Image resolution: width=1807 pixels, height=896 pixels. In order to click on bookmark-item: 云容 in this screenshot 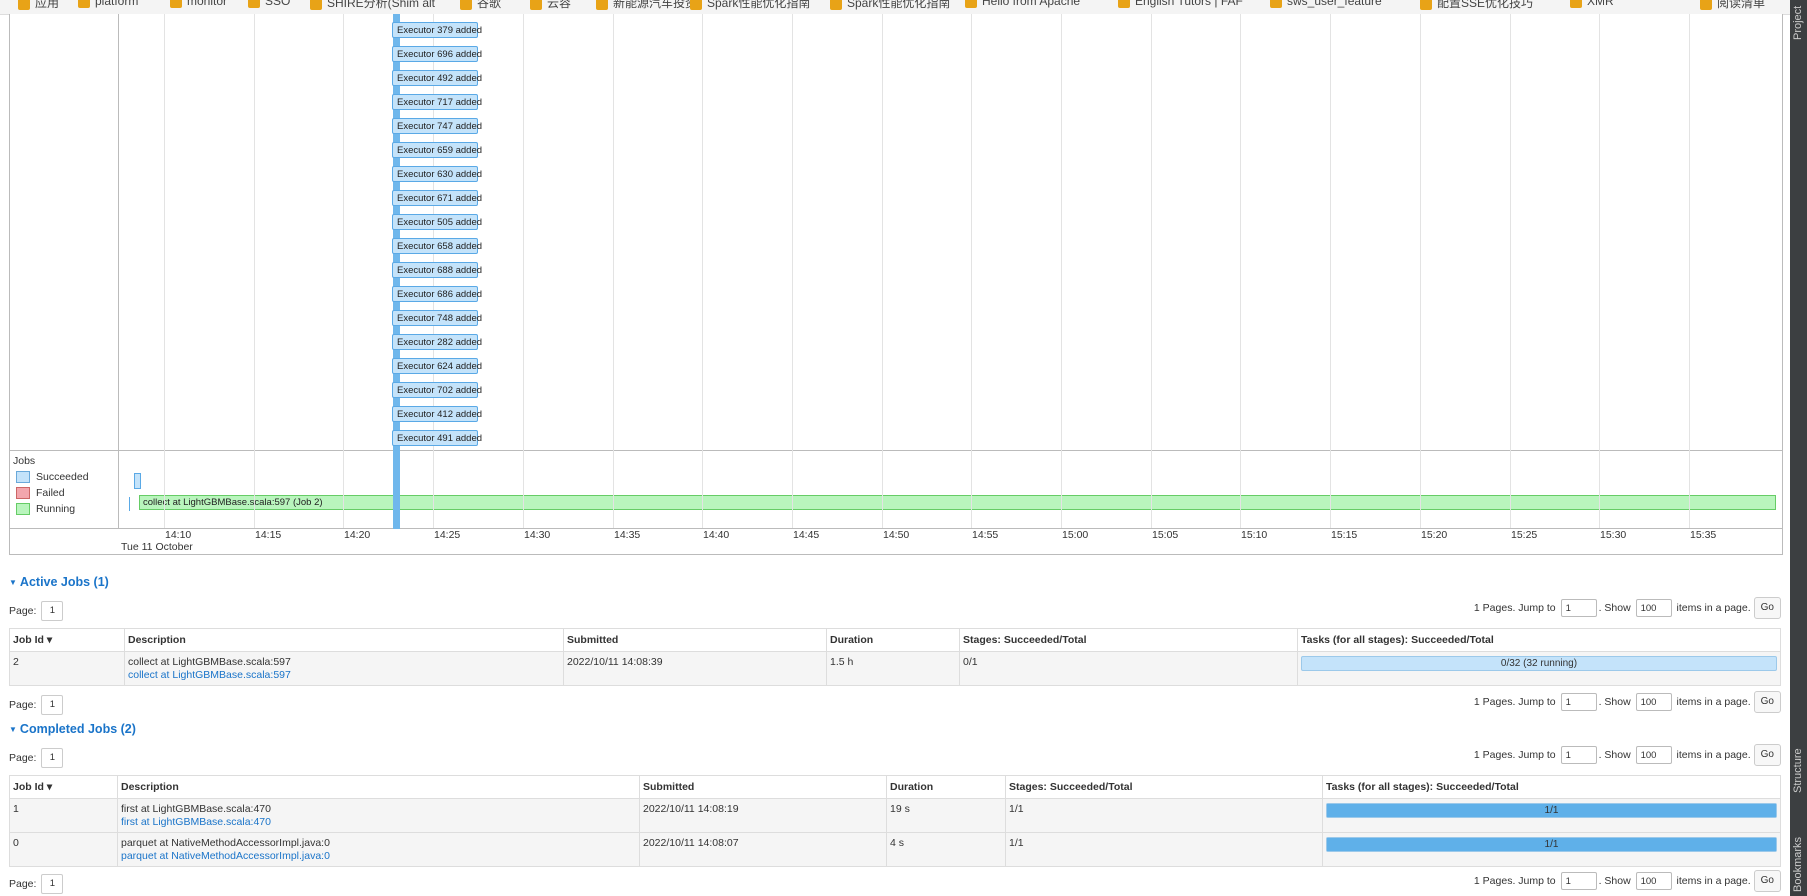, I will do `click(550, 5)`.